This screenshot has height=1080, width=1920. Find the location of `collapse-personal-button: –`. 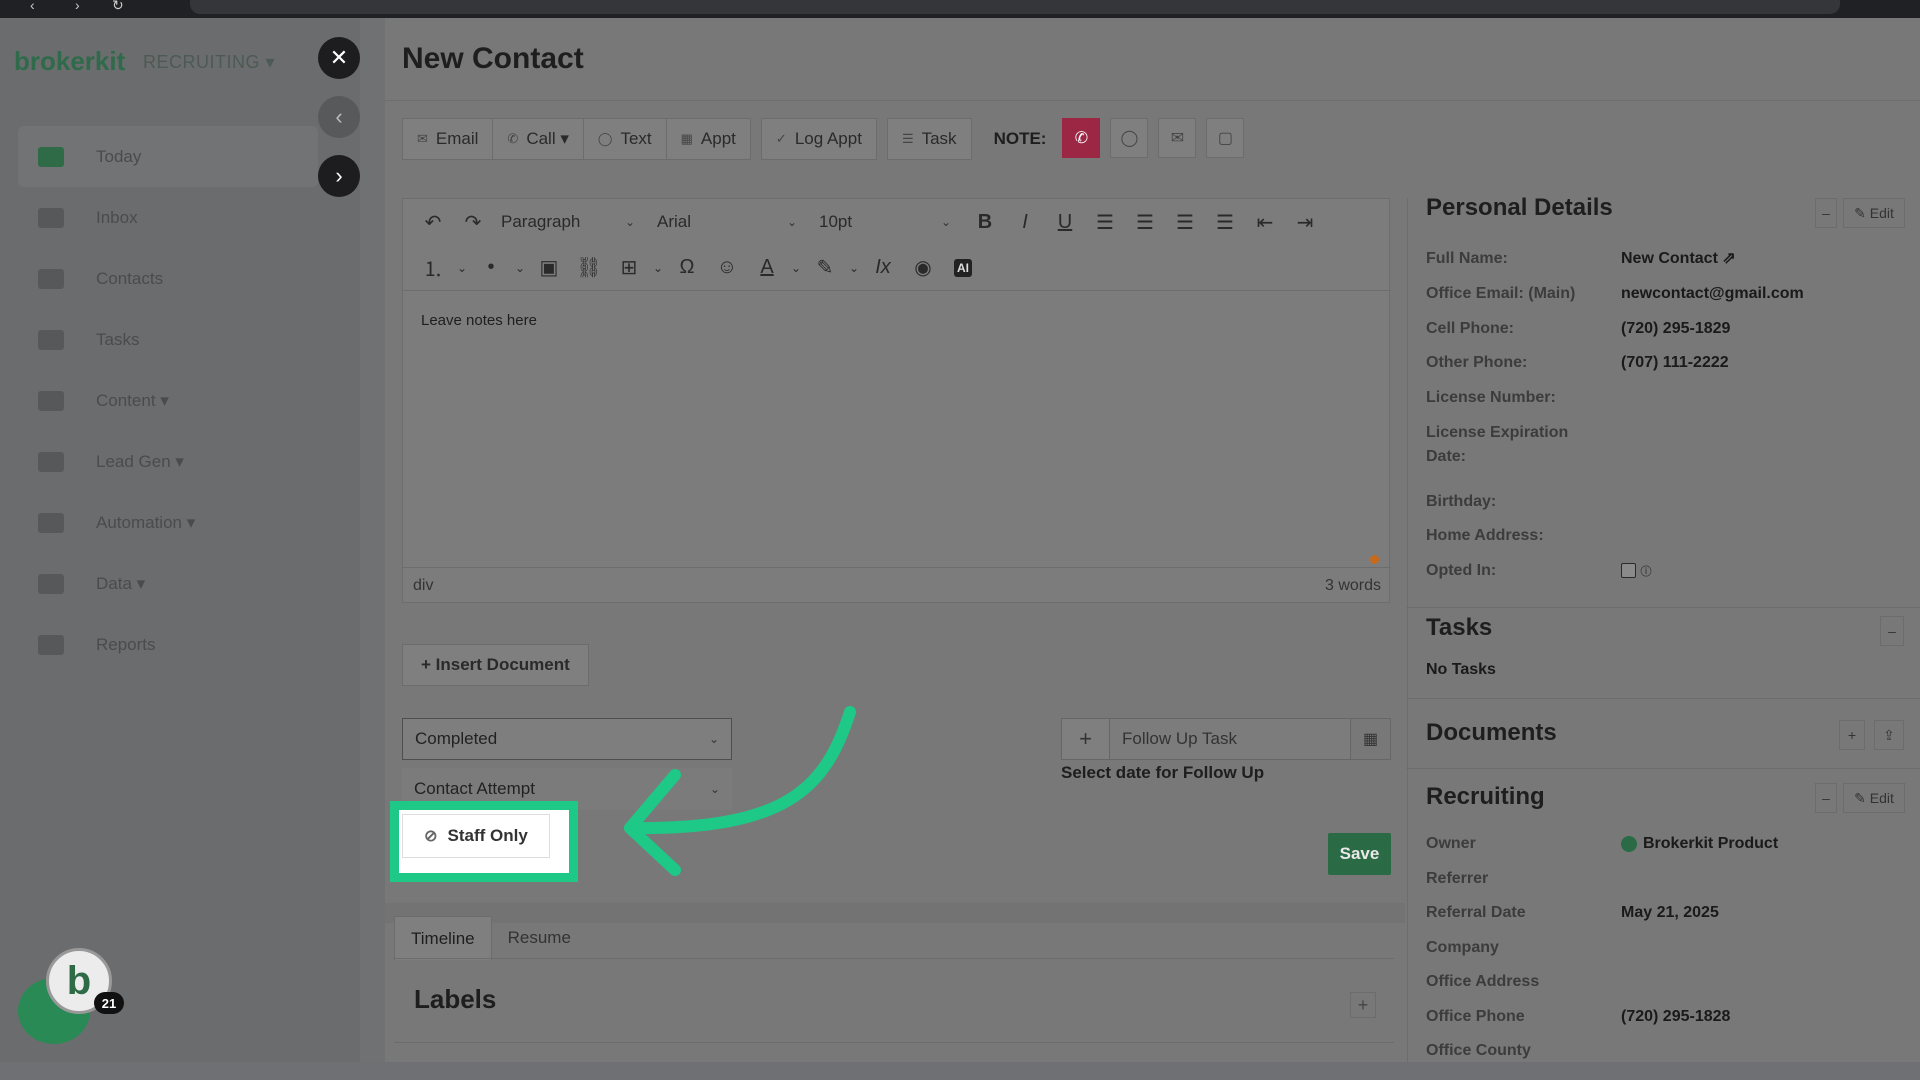

collapse-personal-button: – is located at coordinates (1826, 213).